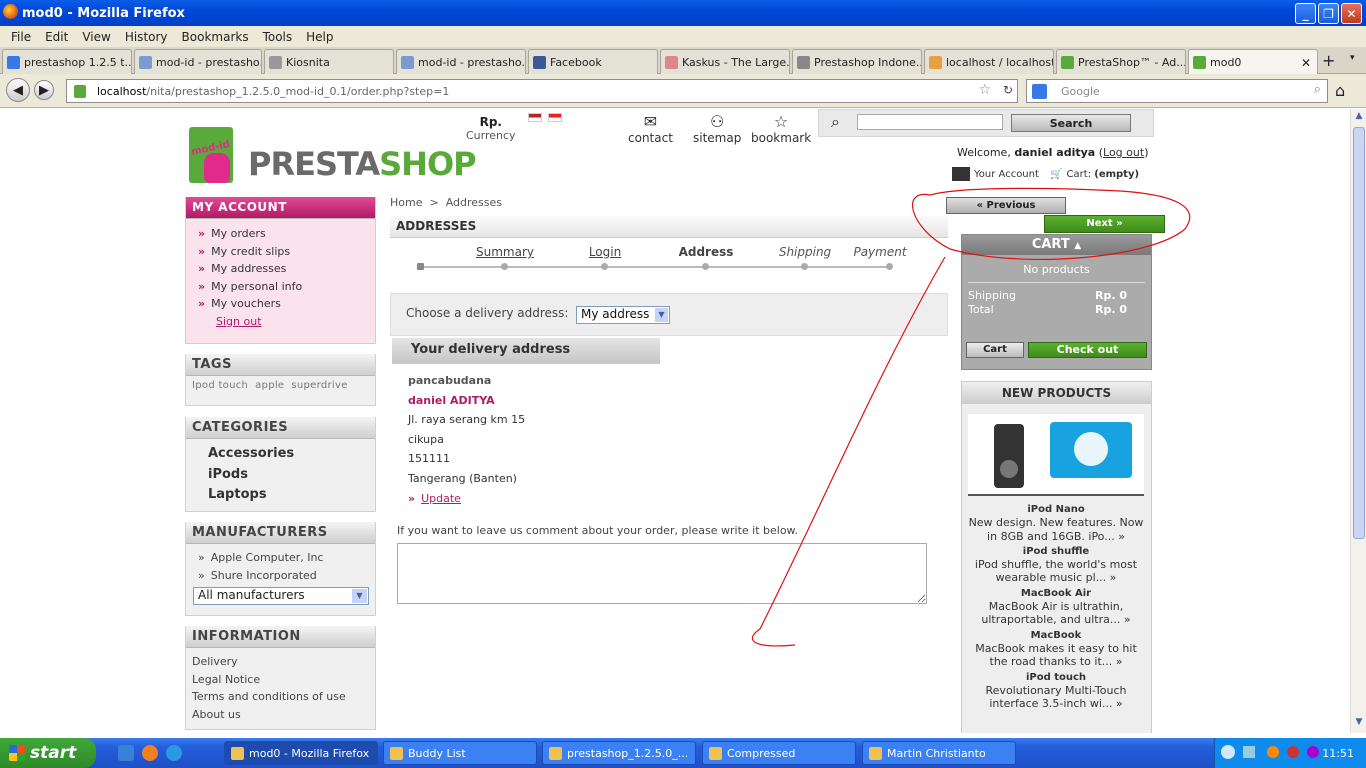  Describe the element at coordinates (280, 322) in the screenshot. I see `sign-out-link: Sign out` at that location.